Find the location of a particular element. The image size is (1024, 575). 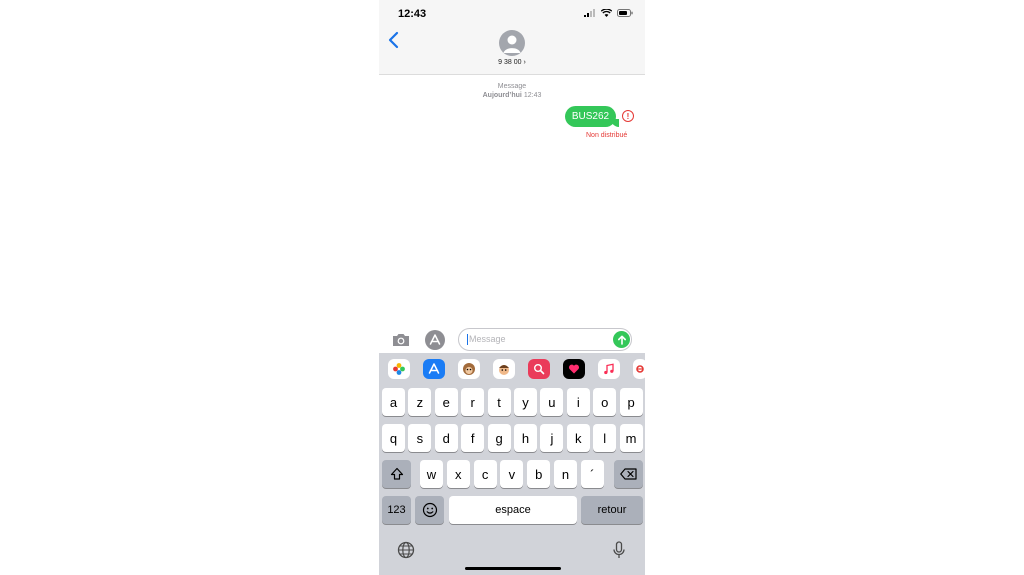

digital-touch-icon is located at coordinates (574, 369).